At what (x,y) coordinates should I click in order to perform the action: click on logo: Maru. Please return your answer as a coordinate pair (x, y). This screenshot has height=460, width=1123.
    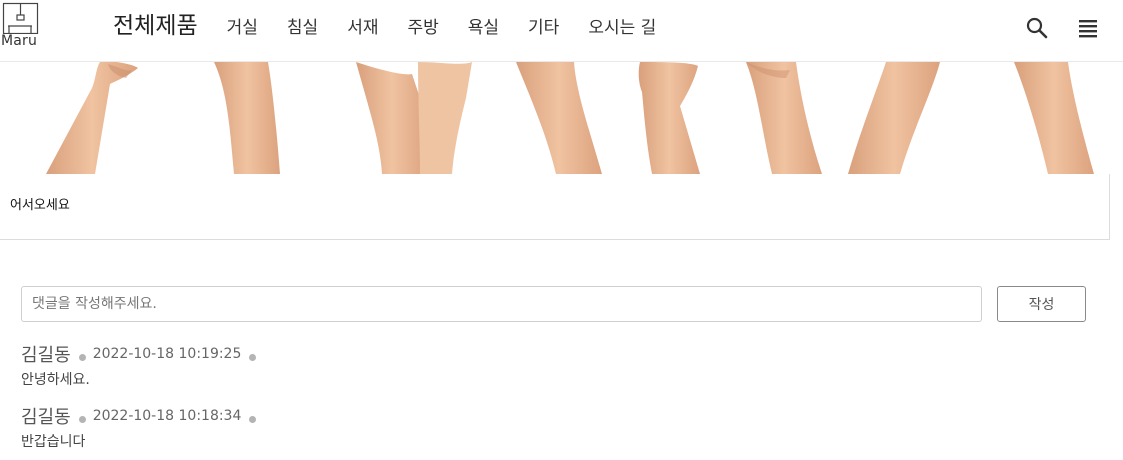
    Looking at the image, I should click on (22, 26).